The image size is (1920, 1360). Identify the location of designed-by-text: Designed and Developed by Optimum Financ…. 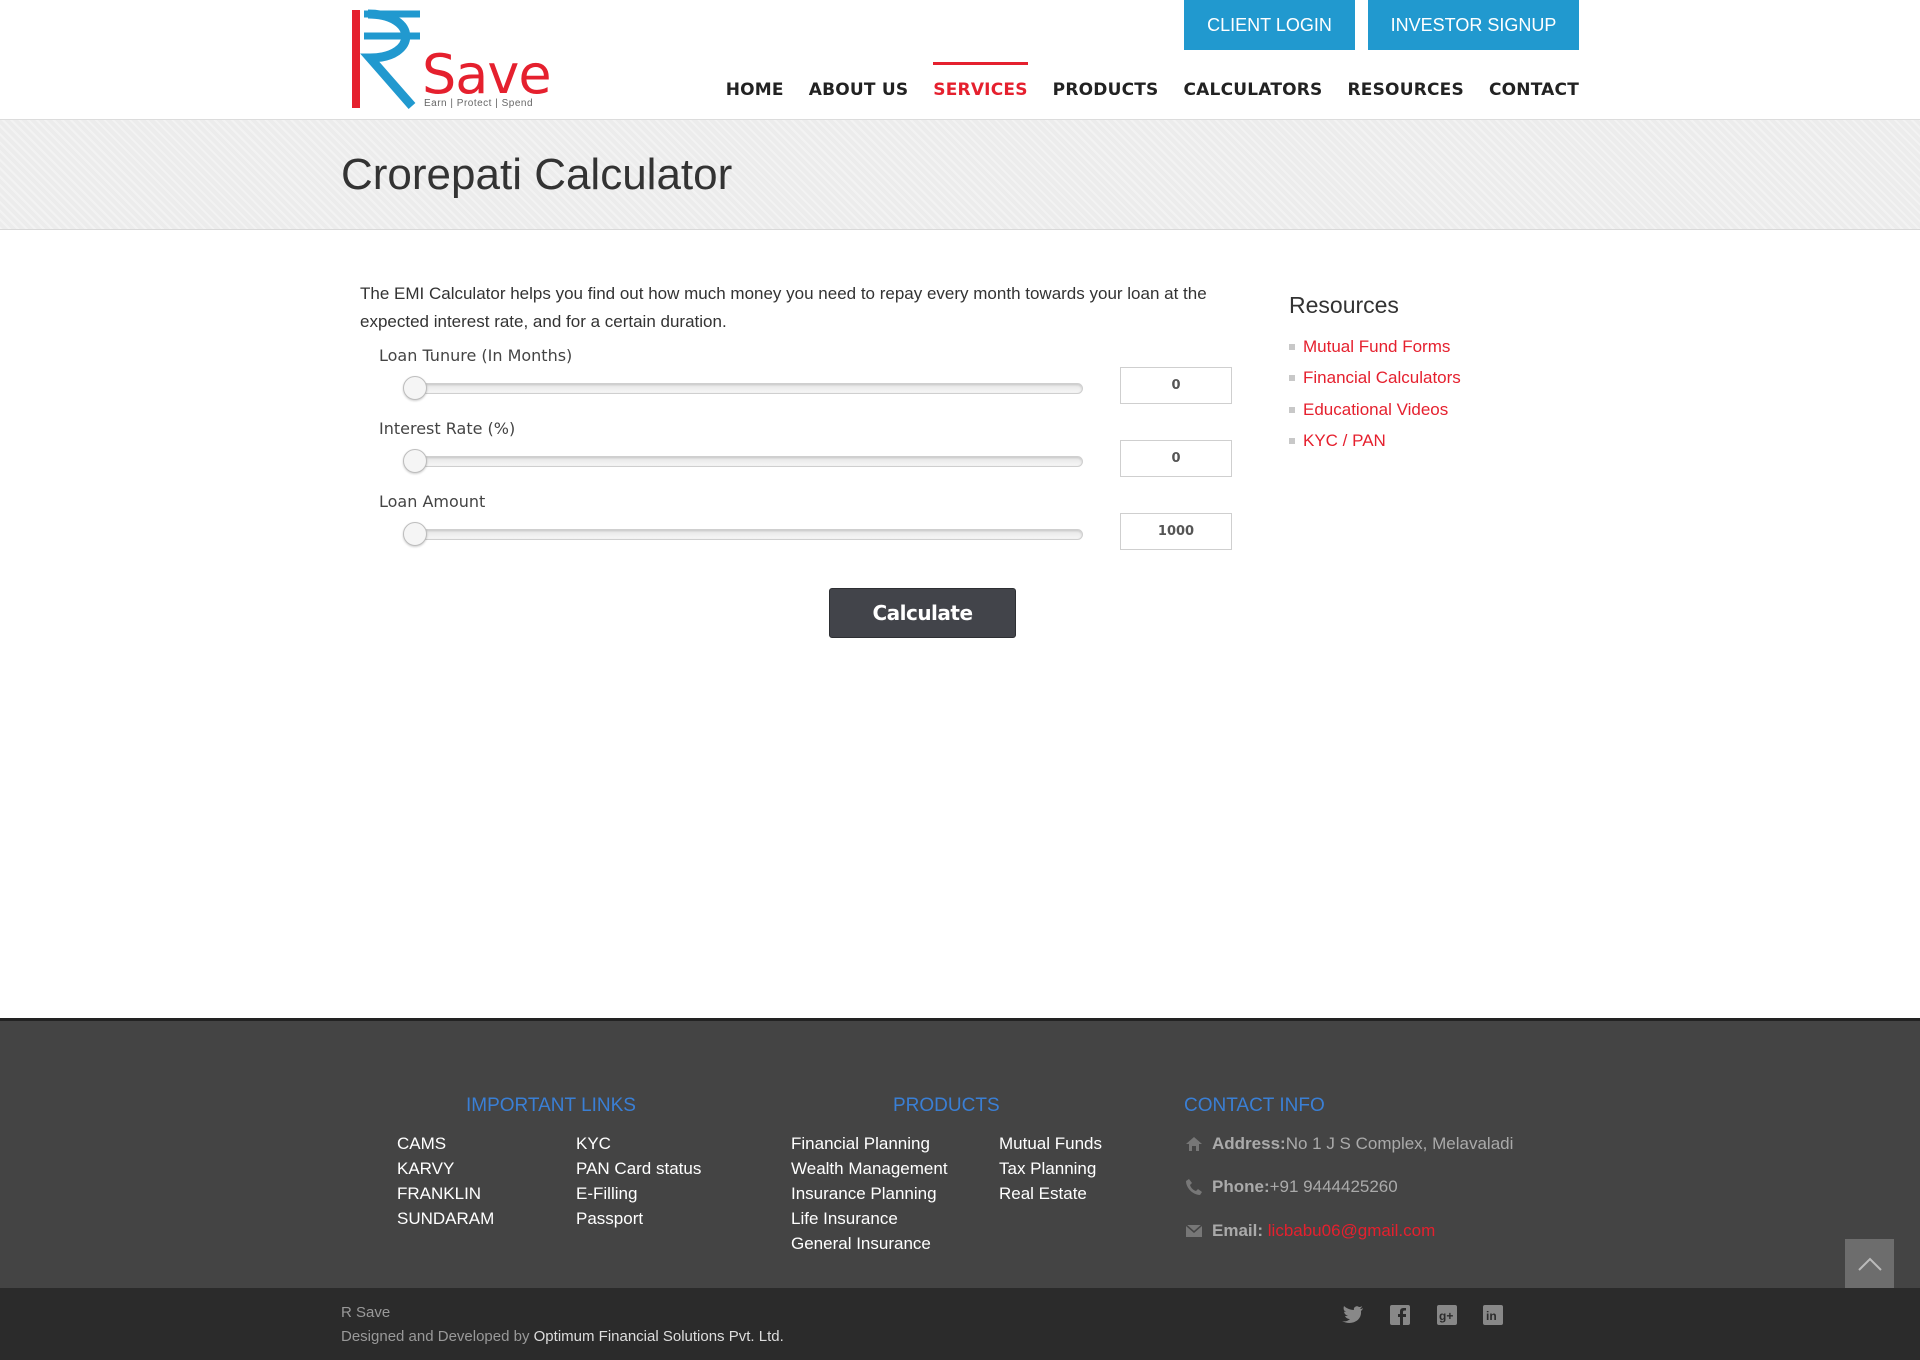
(562, 1336).